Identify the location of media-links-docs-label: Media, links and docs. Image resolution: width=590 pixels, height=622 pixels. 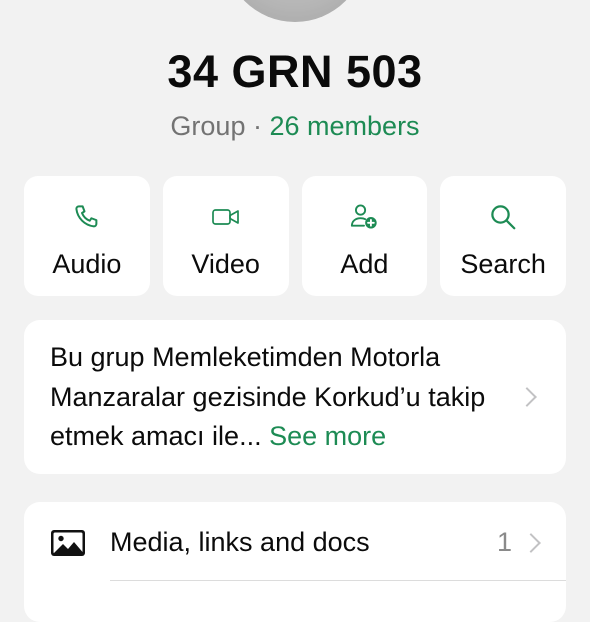
(240, 542).